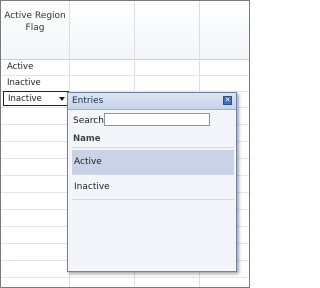 This screenshot has width=320, height=288. What do you see at coordinates (153, 162) in the screenshot?
I see `list-item-active: Active` at bounding box center [153, 162].